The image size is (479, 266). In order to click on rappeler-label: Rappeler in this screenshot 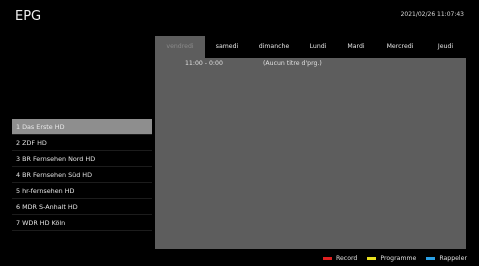, I will do `click(453, 258)`.